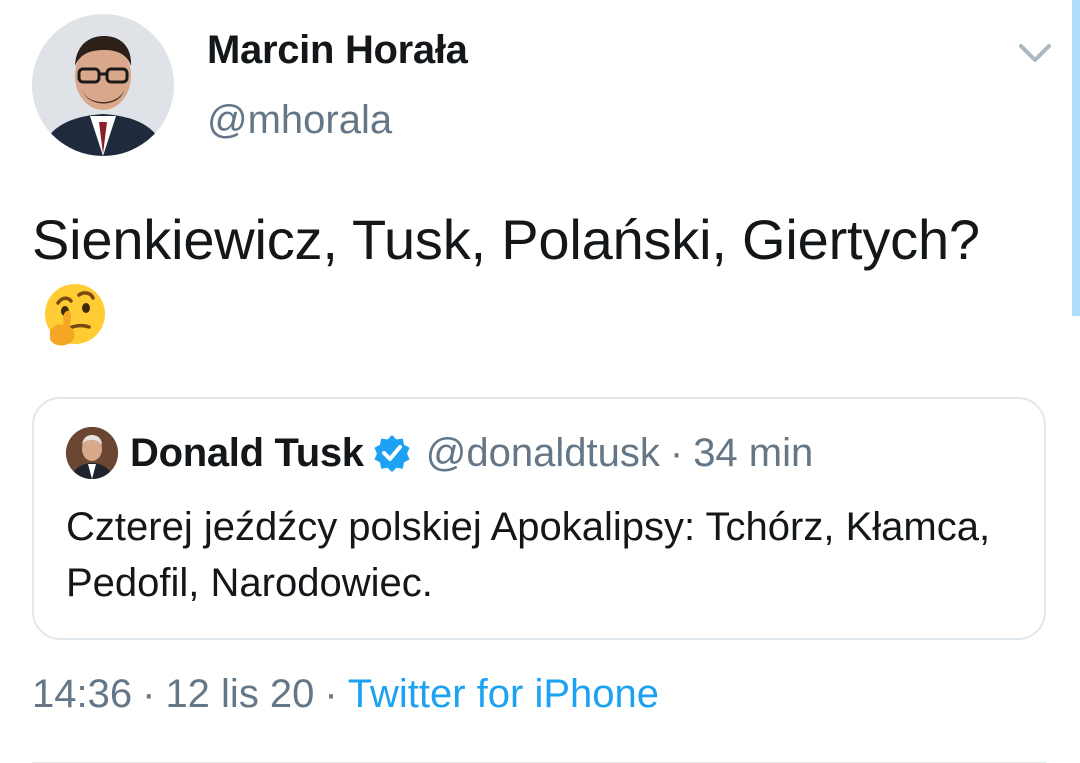 Image resolution: width=1080 pixels, height=763 pixels. I want to click on chevron-down-icon, so click(1035, 53).